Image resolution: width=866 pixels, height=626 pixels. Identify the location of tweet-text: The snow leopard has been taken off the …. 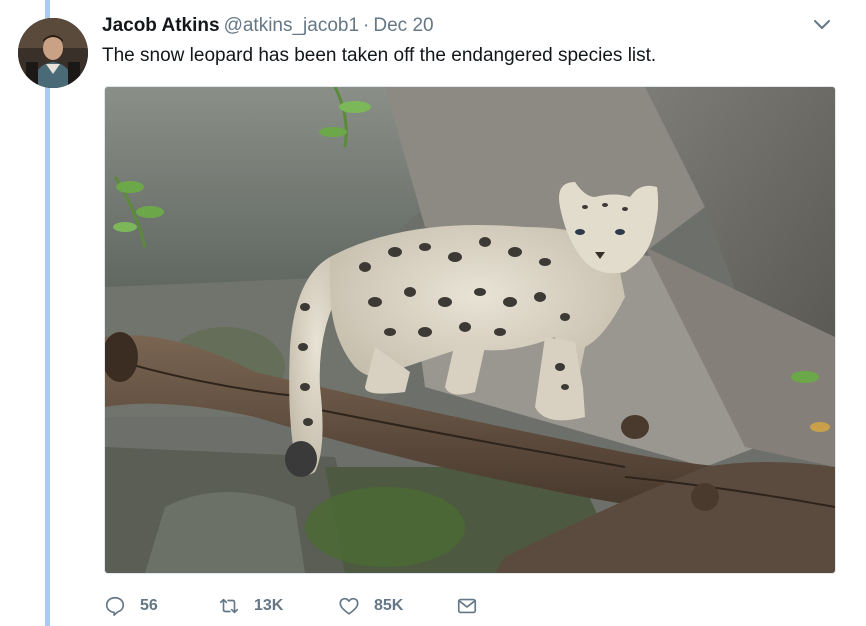
(379, 55).